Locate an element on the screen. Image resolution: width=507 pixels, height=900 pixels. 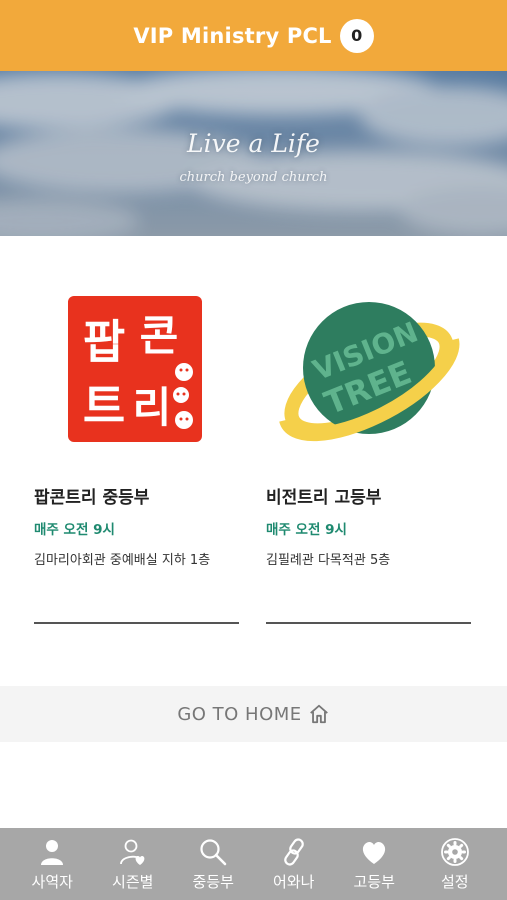
logo-char-2: 콘 is located at coordinates (159, 335).